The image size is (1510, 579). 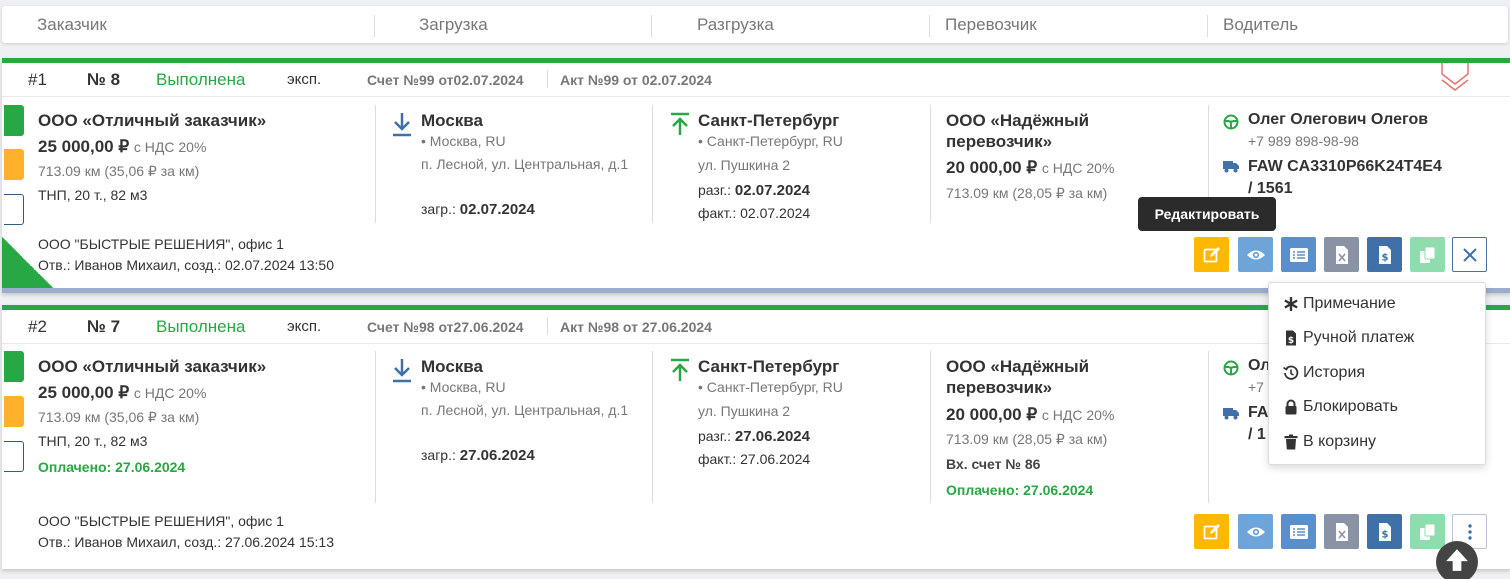 I want to click on carrier-paid-status: Оплачено: 27.06.2024, so click(x=1020, y=490).